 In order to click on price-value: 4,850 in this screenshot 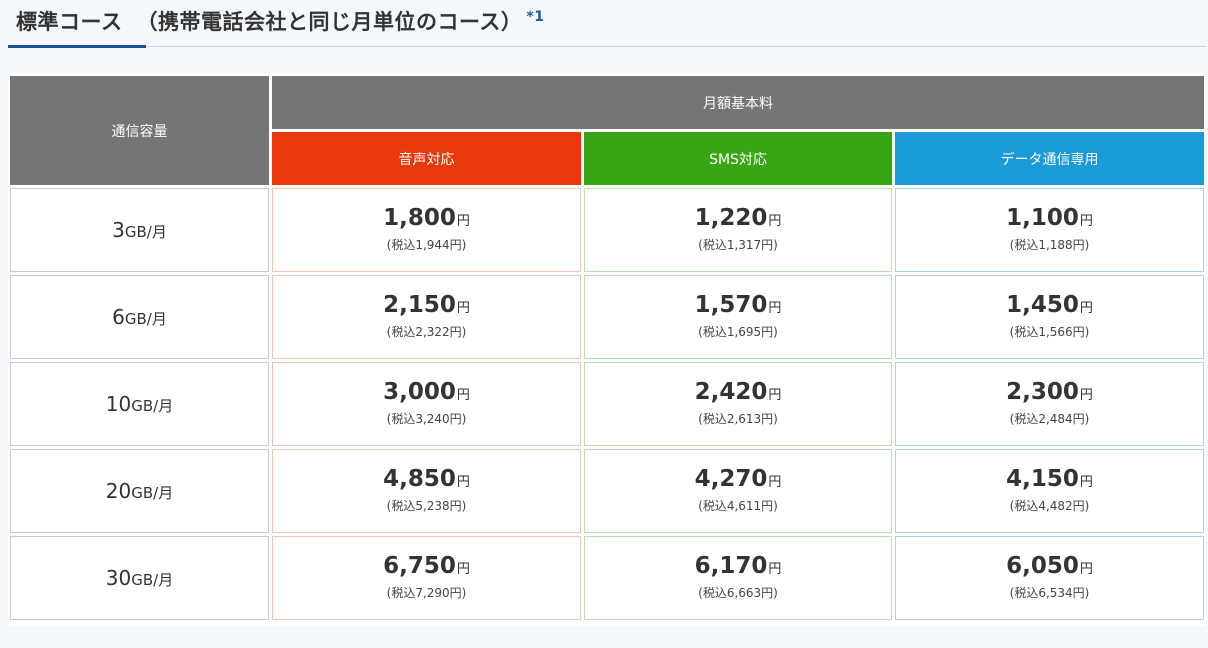, I will do `click(419, 479)`.